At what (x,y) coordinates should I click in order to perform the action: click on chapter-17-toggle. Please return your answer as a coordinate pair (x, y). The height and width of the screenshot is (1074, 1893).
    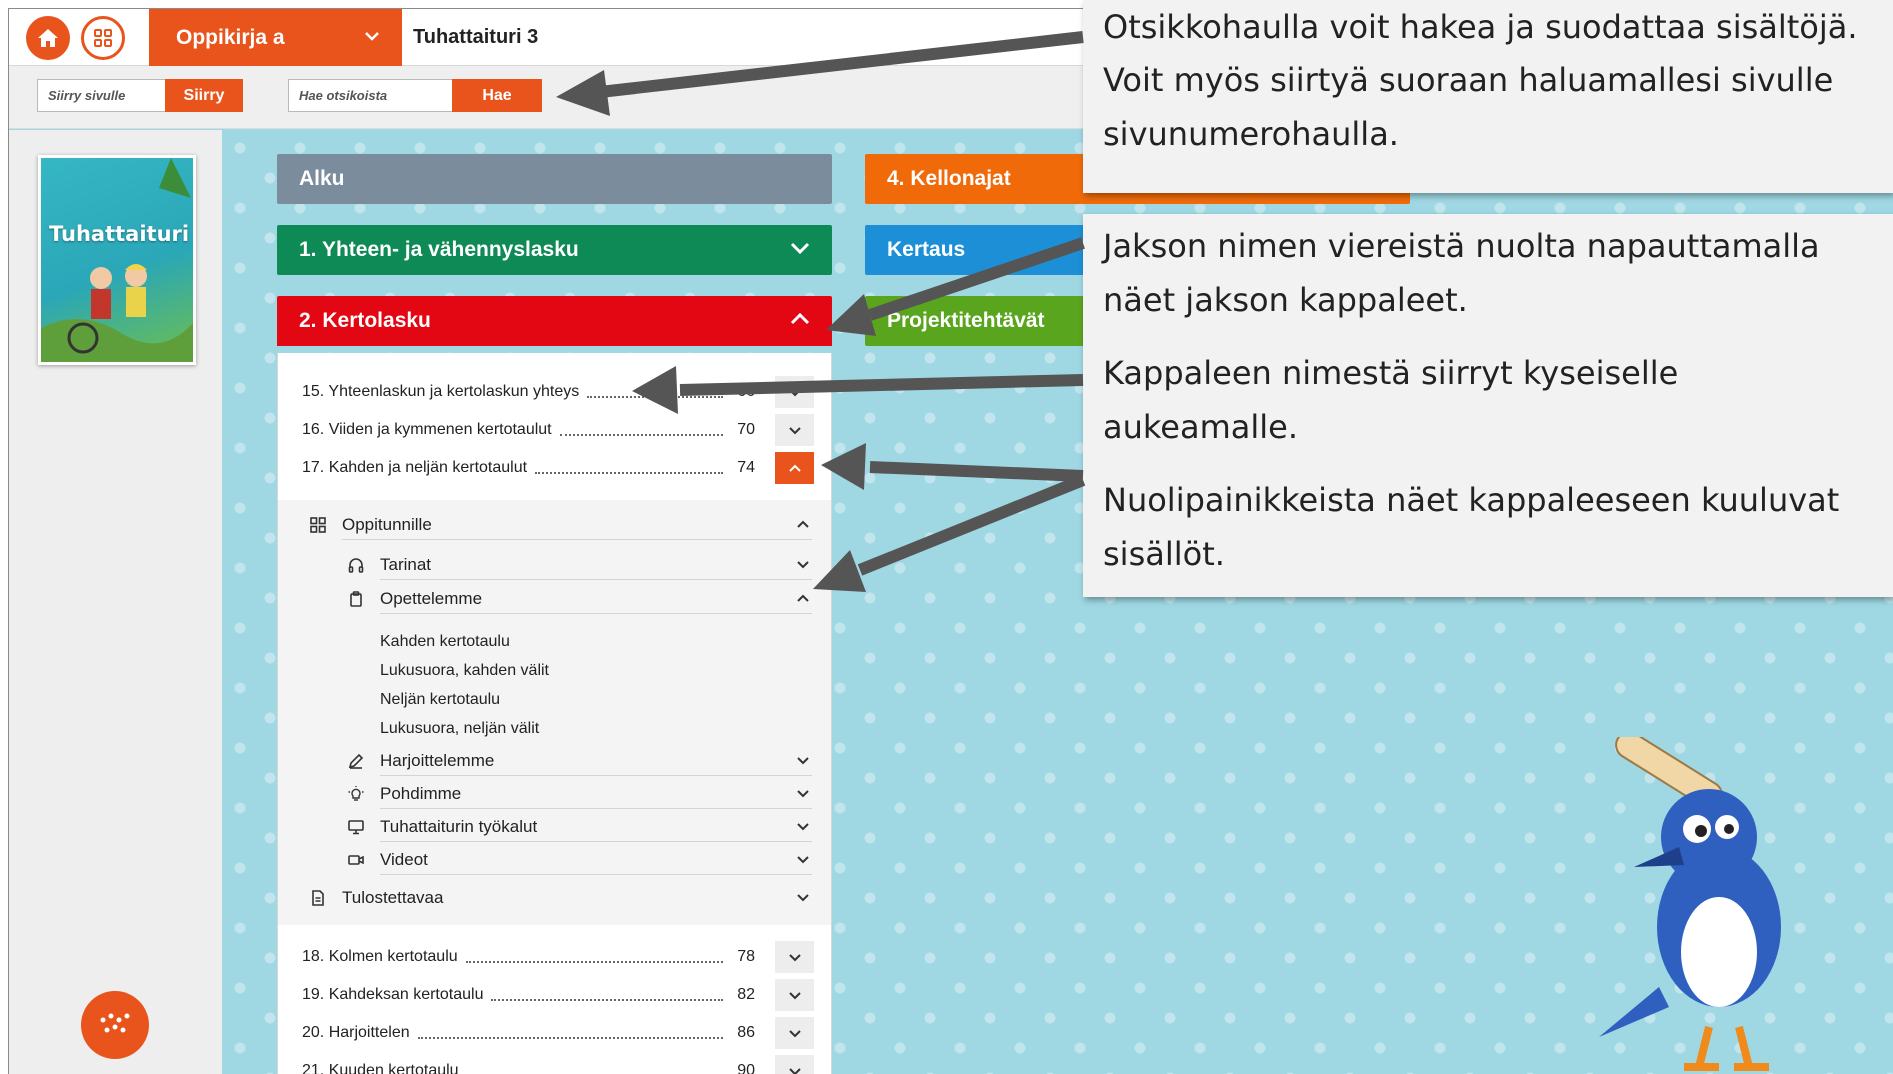
    Looking at the image, I should click on (794, 468).